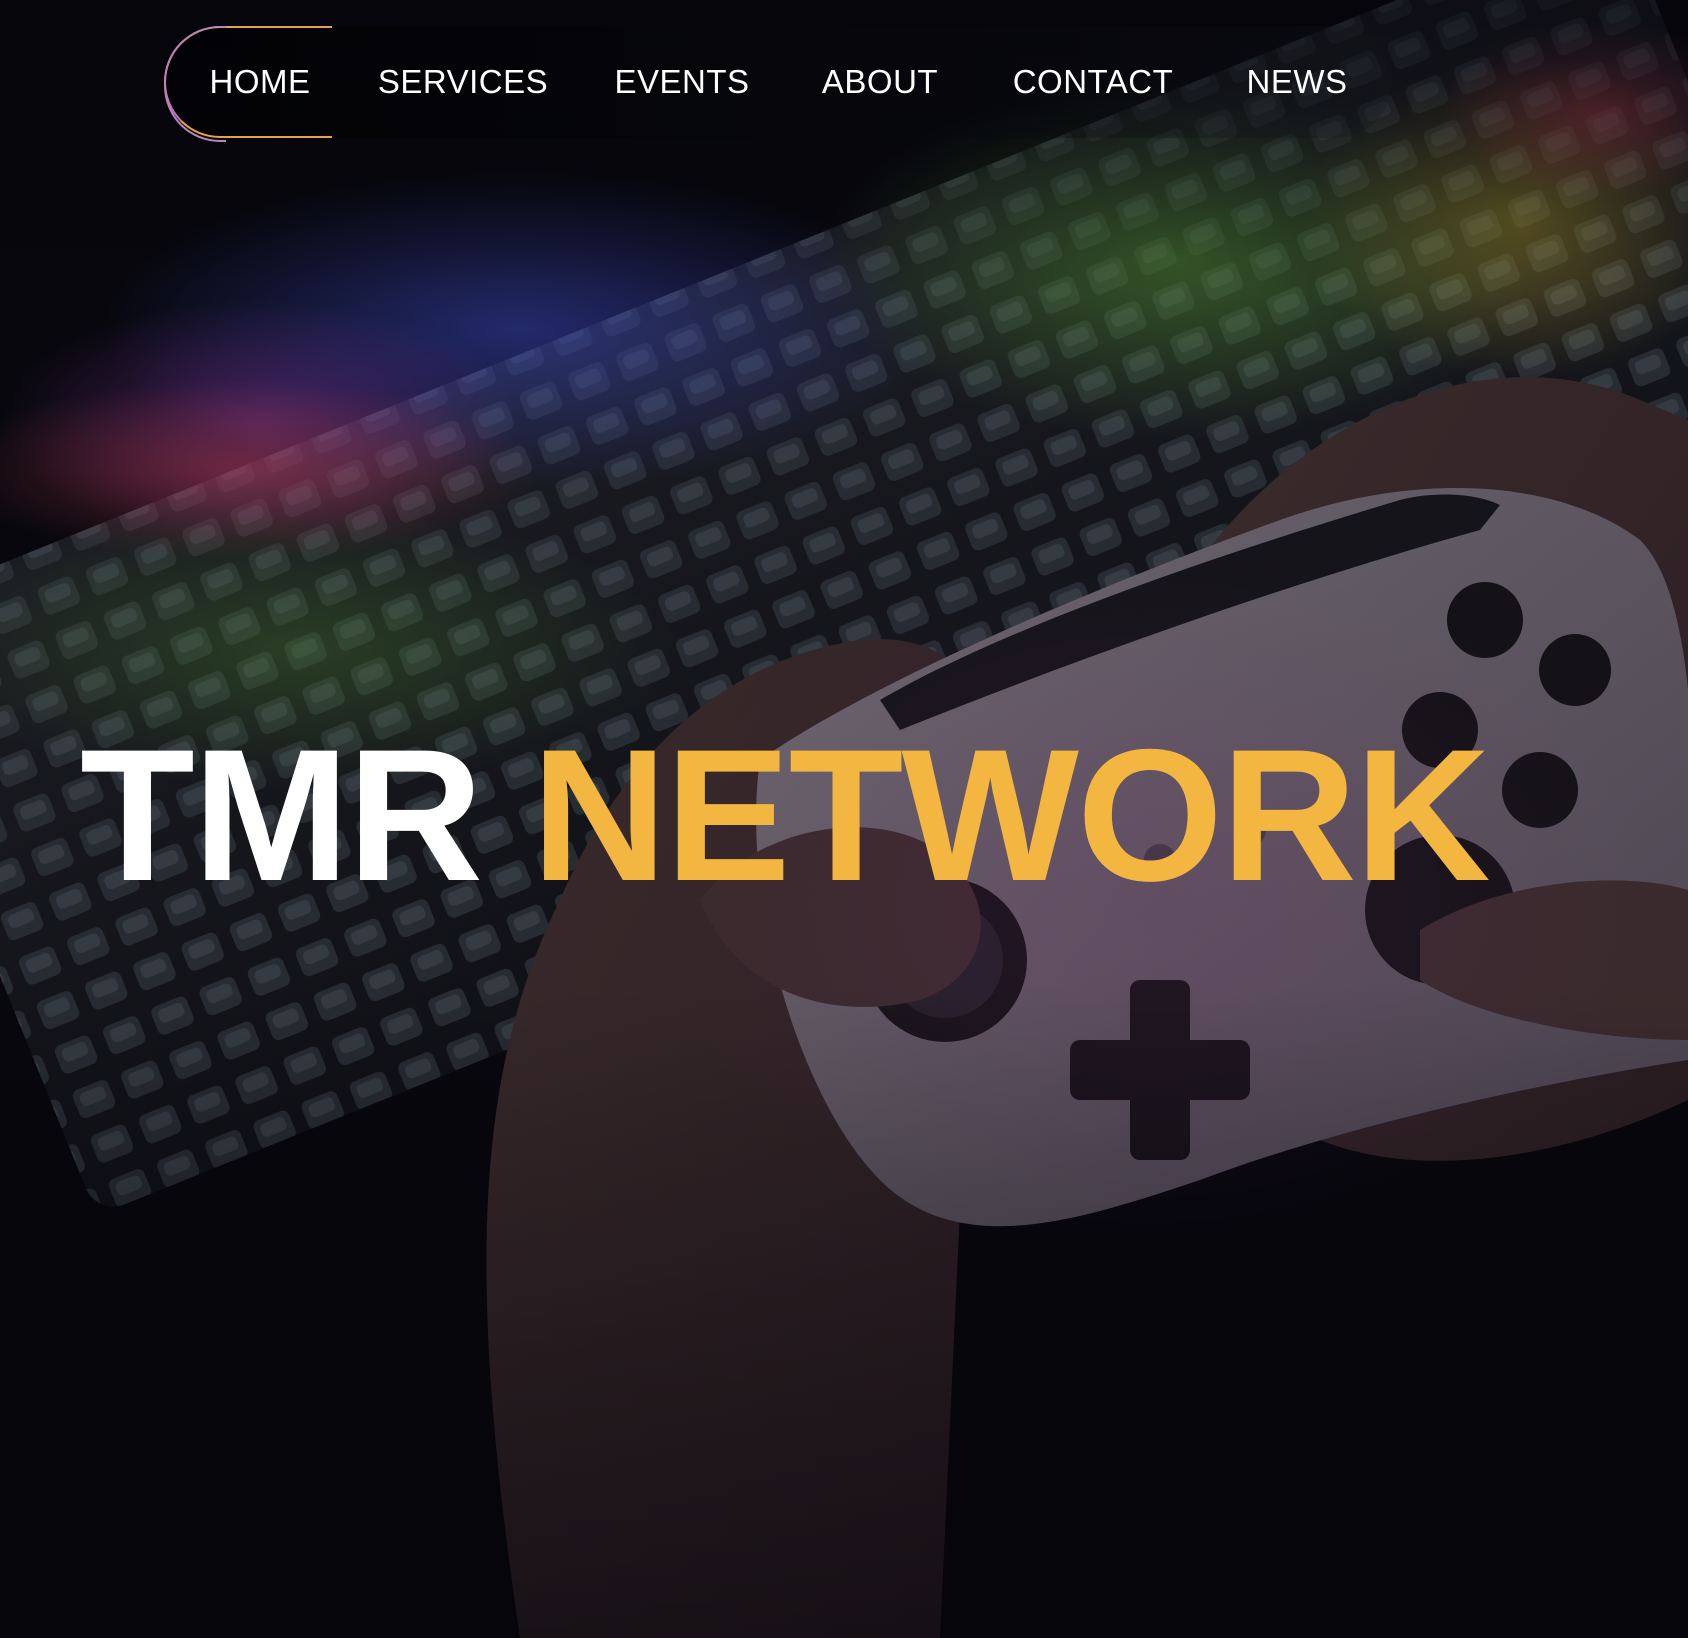 This screenshot has height=1638, width=1688. I want to click on hero-title: TMR NETWORK, so click(860, 815).